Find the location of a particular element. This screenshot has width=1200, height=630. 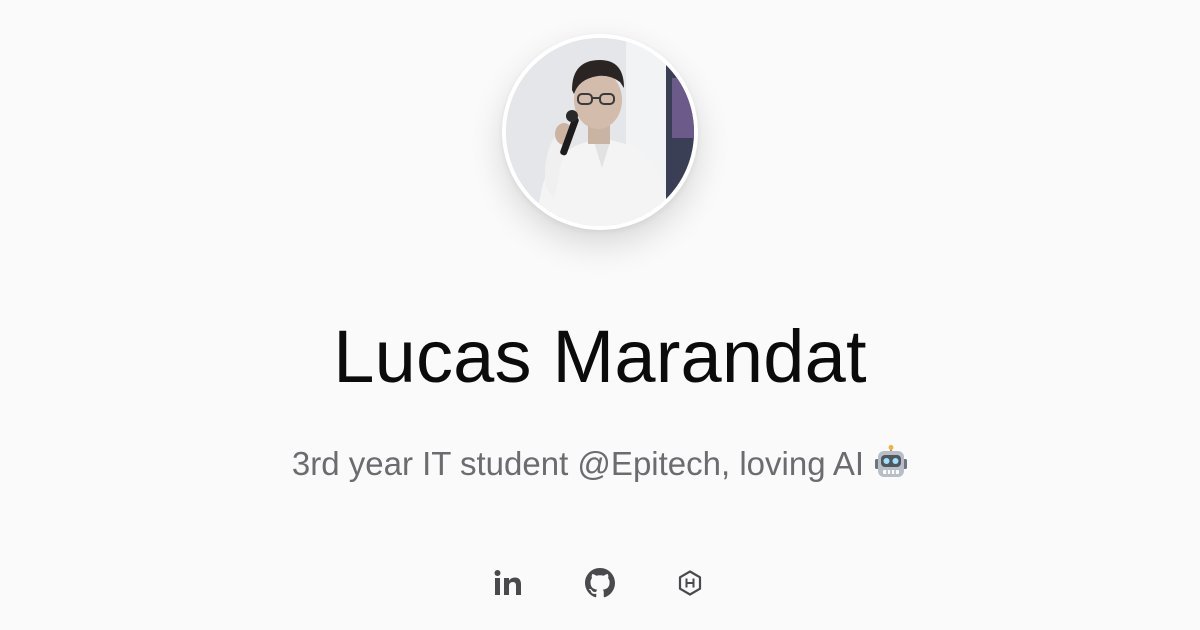

github-icon is located at coordinates (600, 583).